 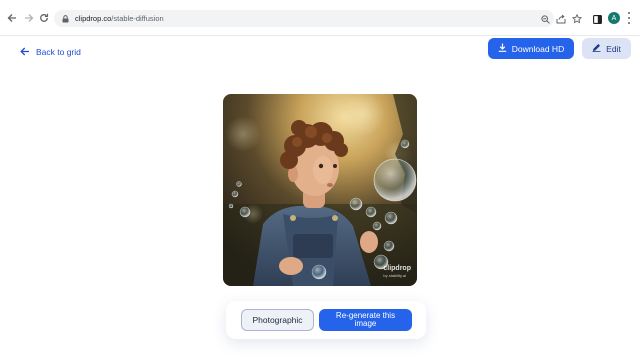 I want to click on browser-toolbar: clipdrop.co/stable-diffusion A, so click(x=320, y=18).